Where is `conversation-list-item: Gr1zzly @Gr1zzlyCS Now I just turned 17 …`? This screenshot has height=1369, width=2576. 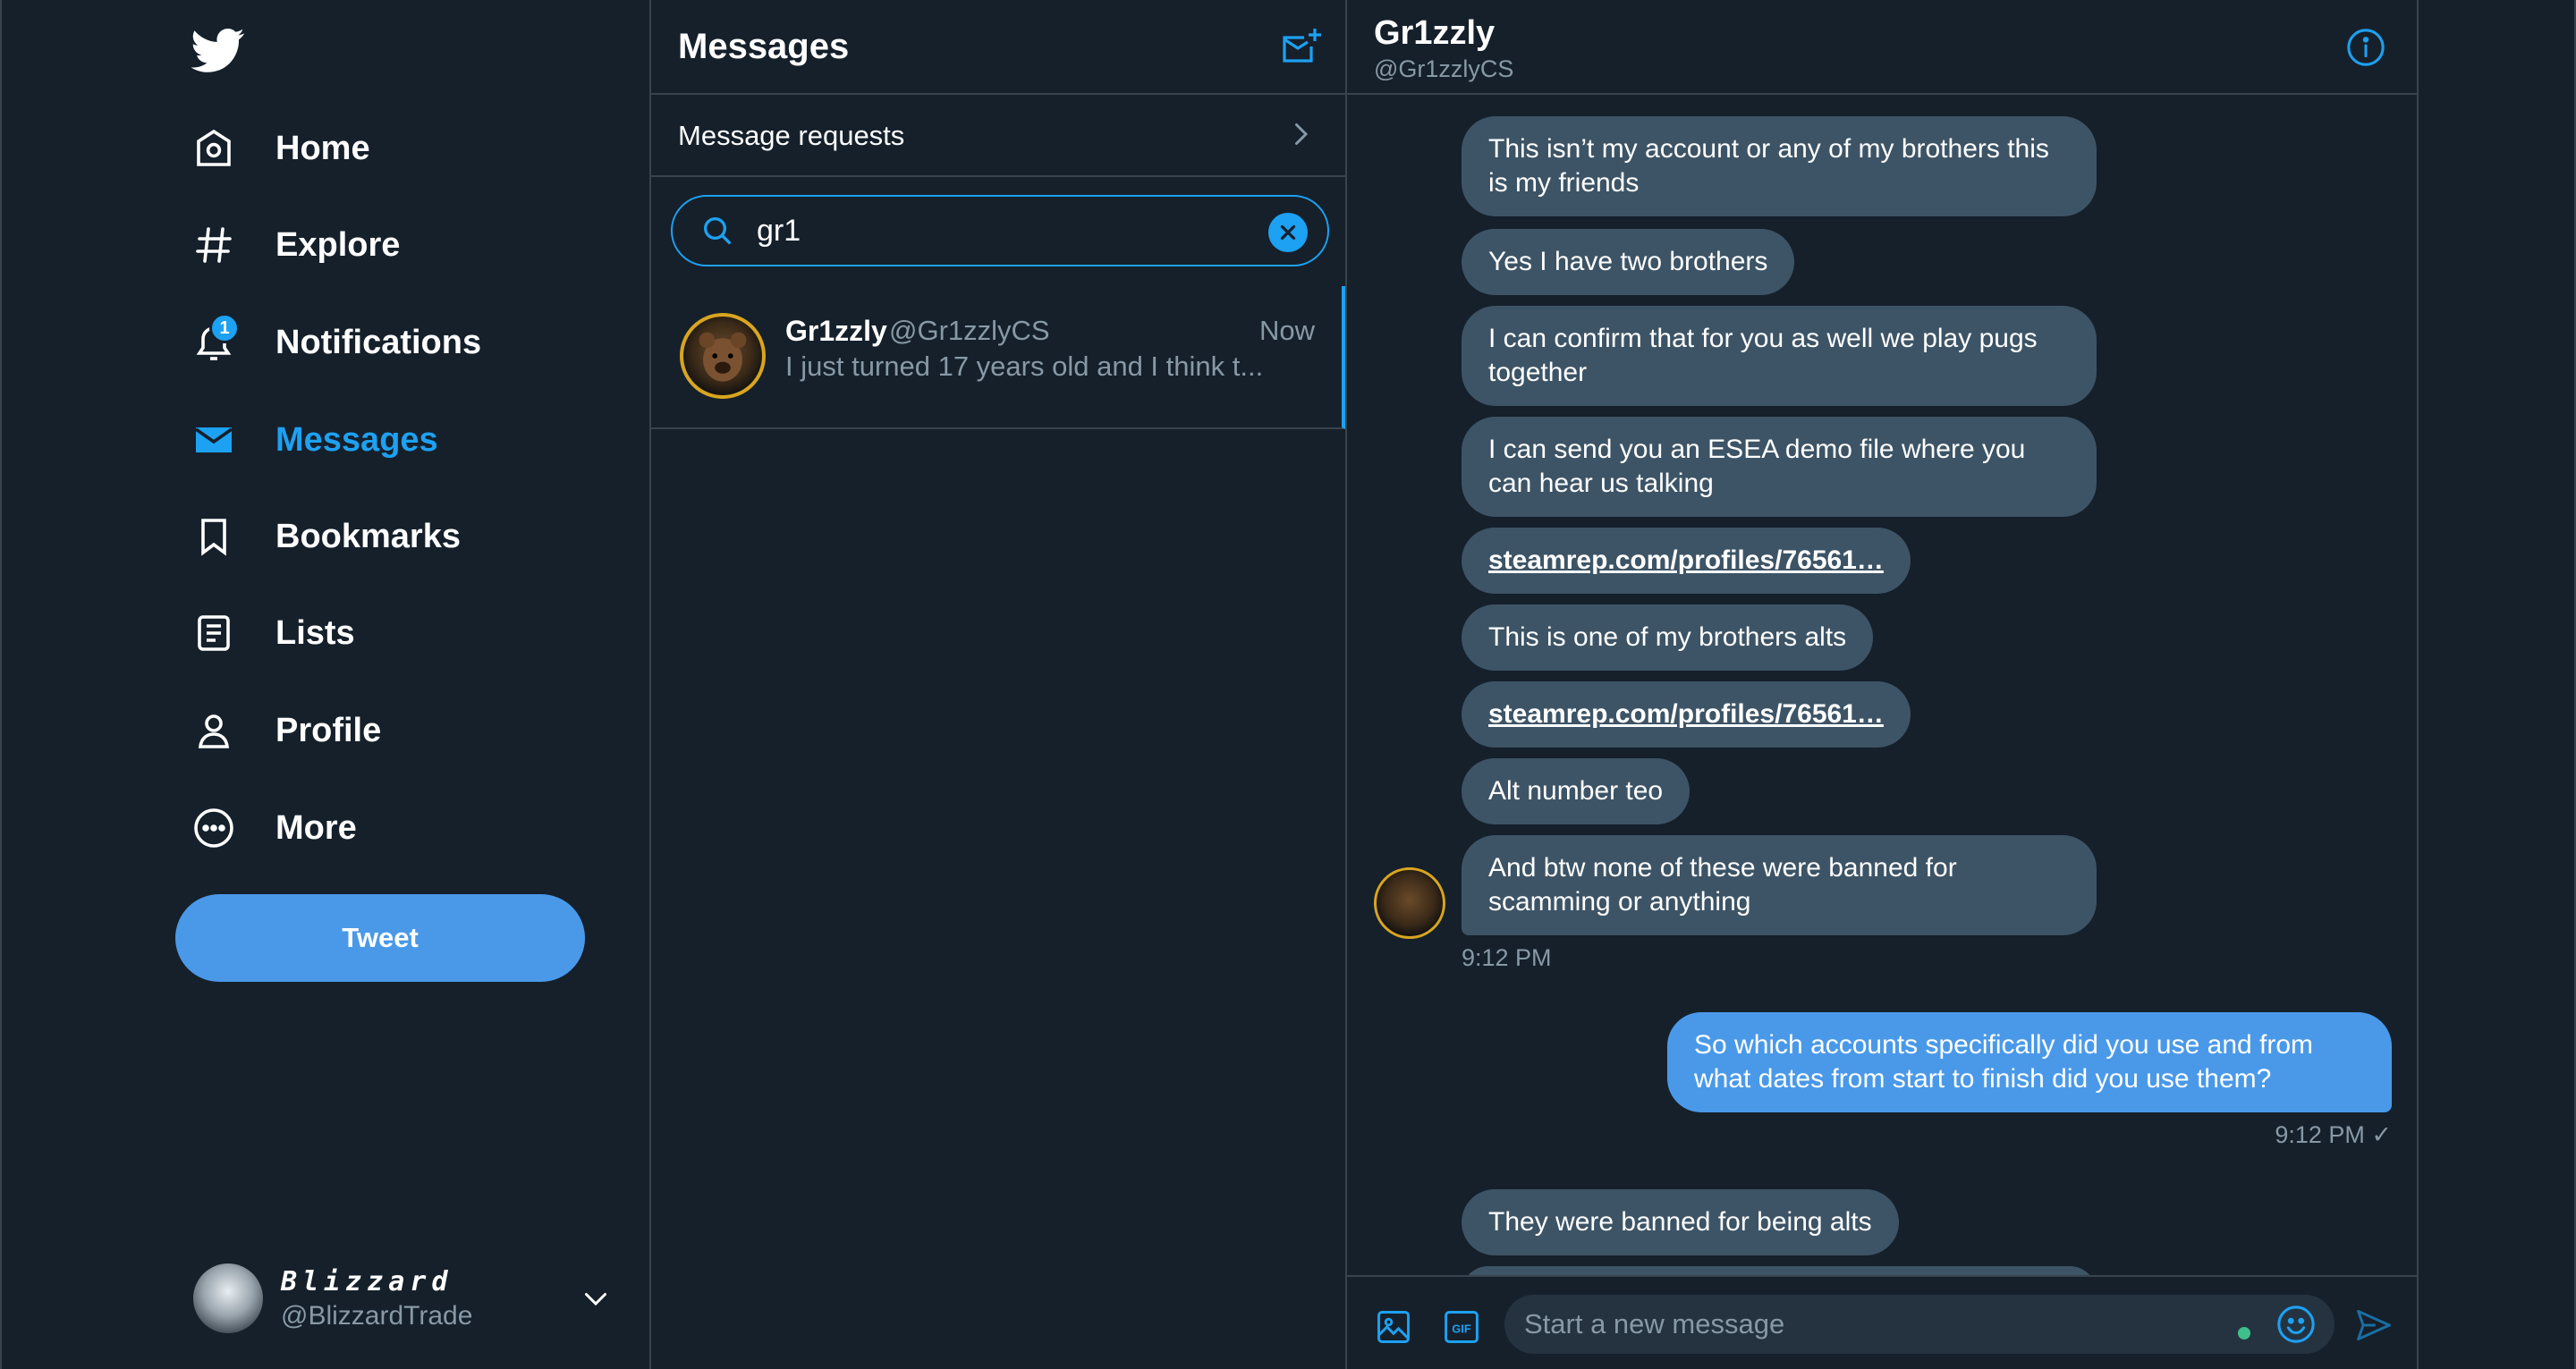
conversation-list-item: Gr1zzly @Gr1zzlyCS Now I just turned 17 … is located at coordinates (998, 358).